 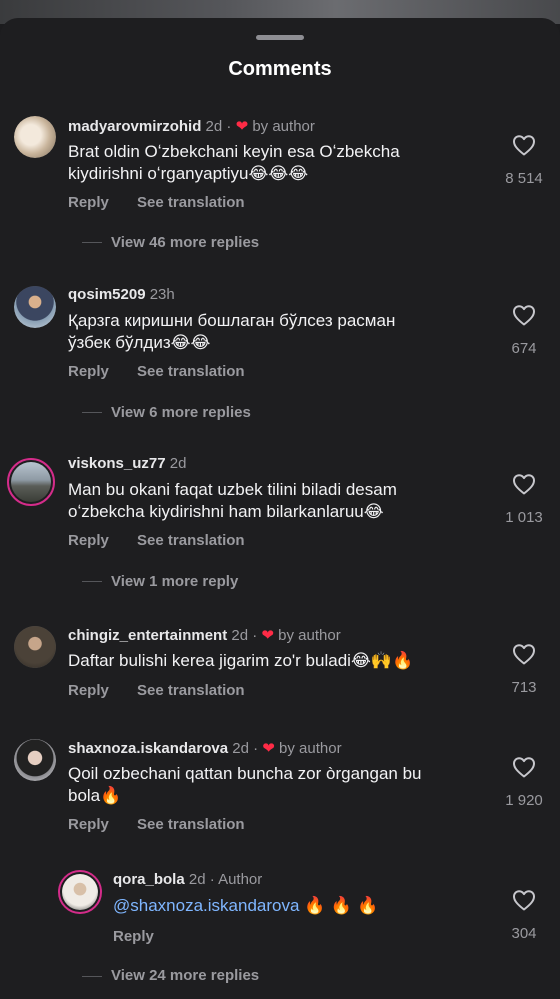 What do you see at coordinates (185, 975) in the screenshot?
I see `view-more-replies-button: View 24 more replies` at bounding box center [185, 975].